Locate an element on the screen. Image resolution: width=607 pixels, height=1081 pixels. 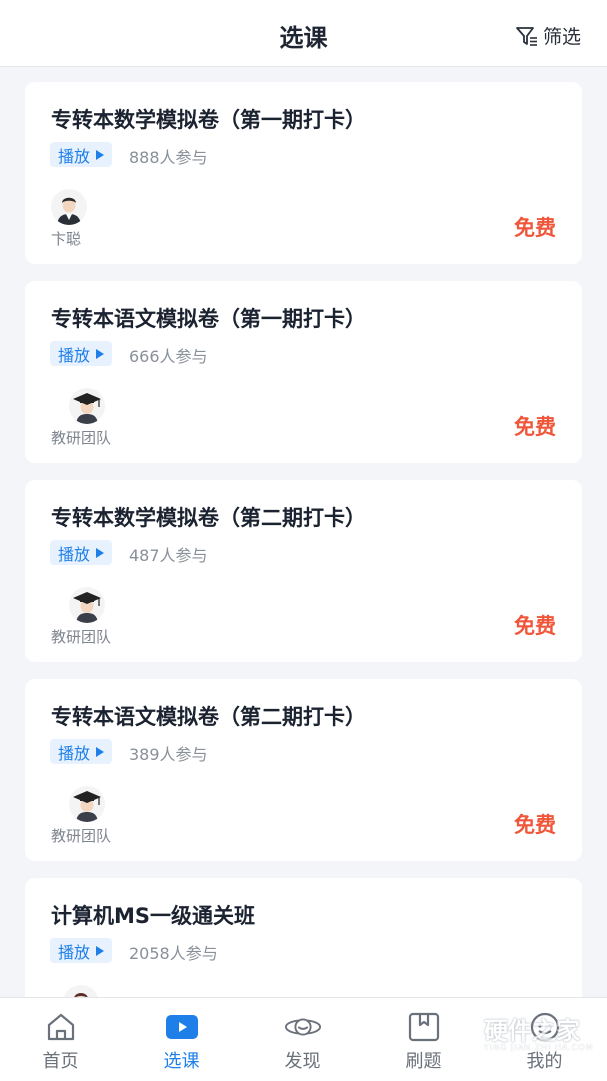
course-title: 专转本数学模拟卷（第二期打卡） is located at coordinates (208, 518).